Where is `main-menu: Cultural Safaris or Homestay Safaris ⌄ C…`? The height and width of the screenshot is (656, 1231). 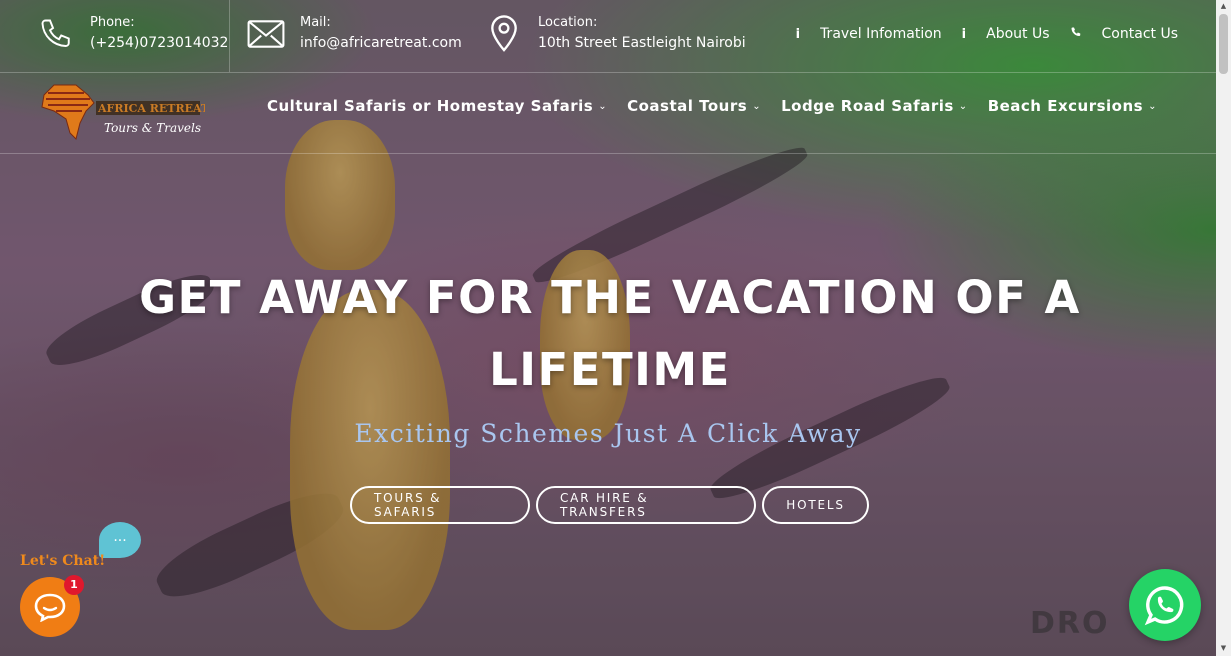 main-menu: Cultural Safaris or Homestay Safaris ⌄ C… is located at coordinates (722, 106).